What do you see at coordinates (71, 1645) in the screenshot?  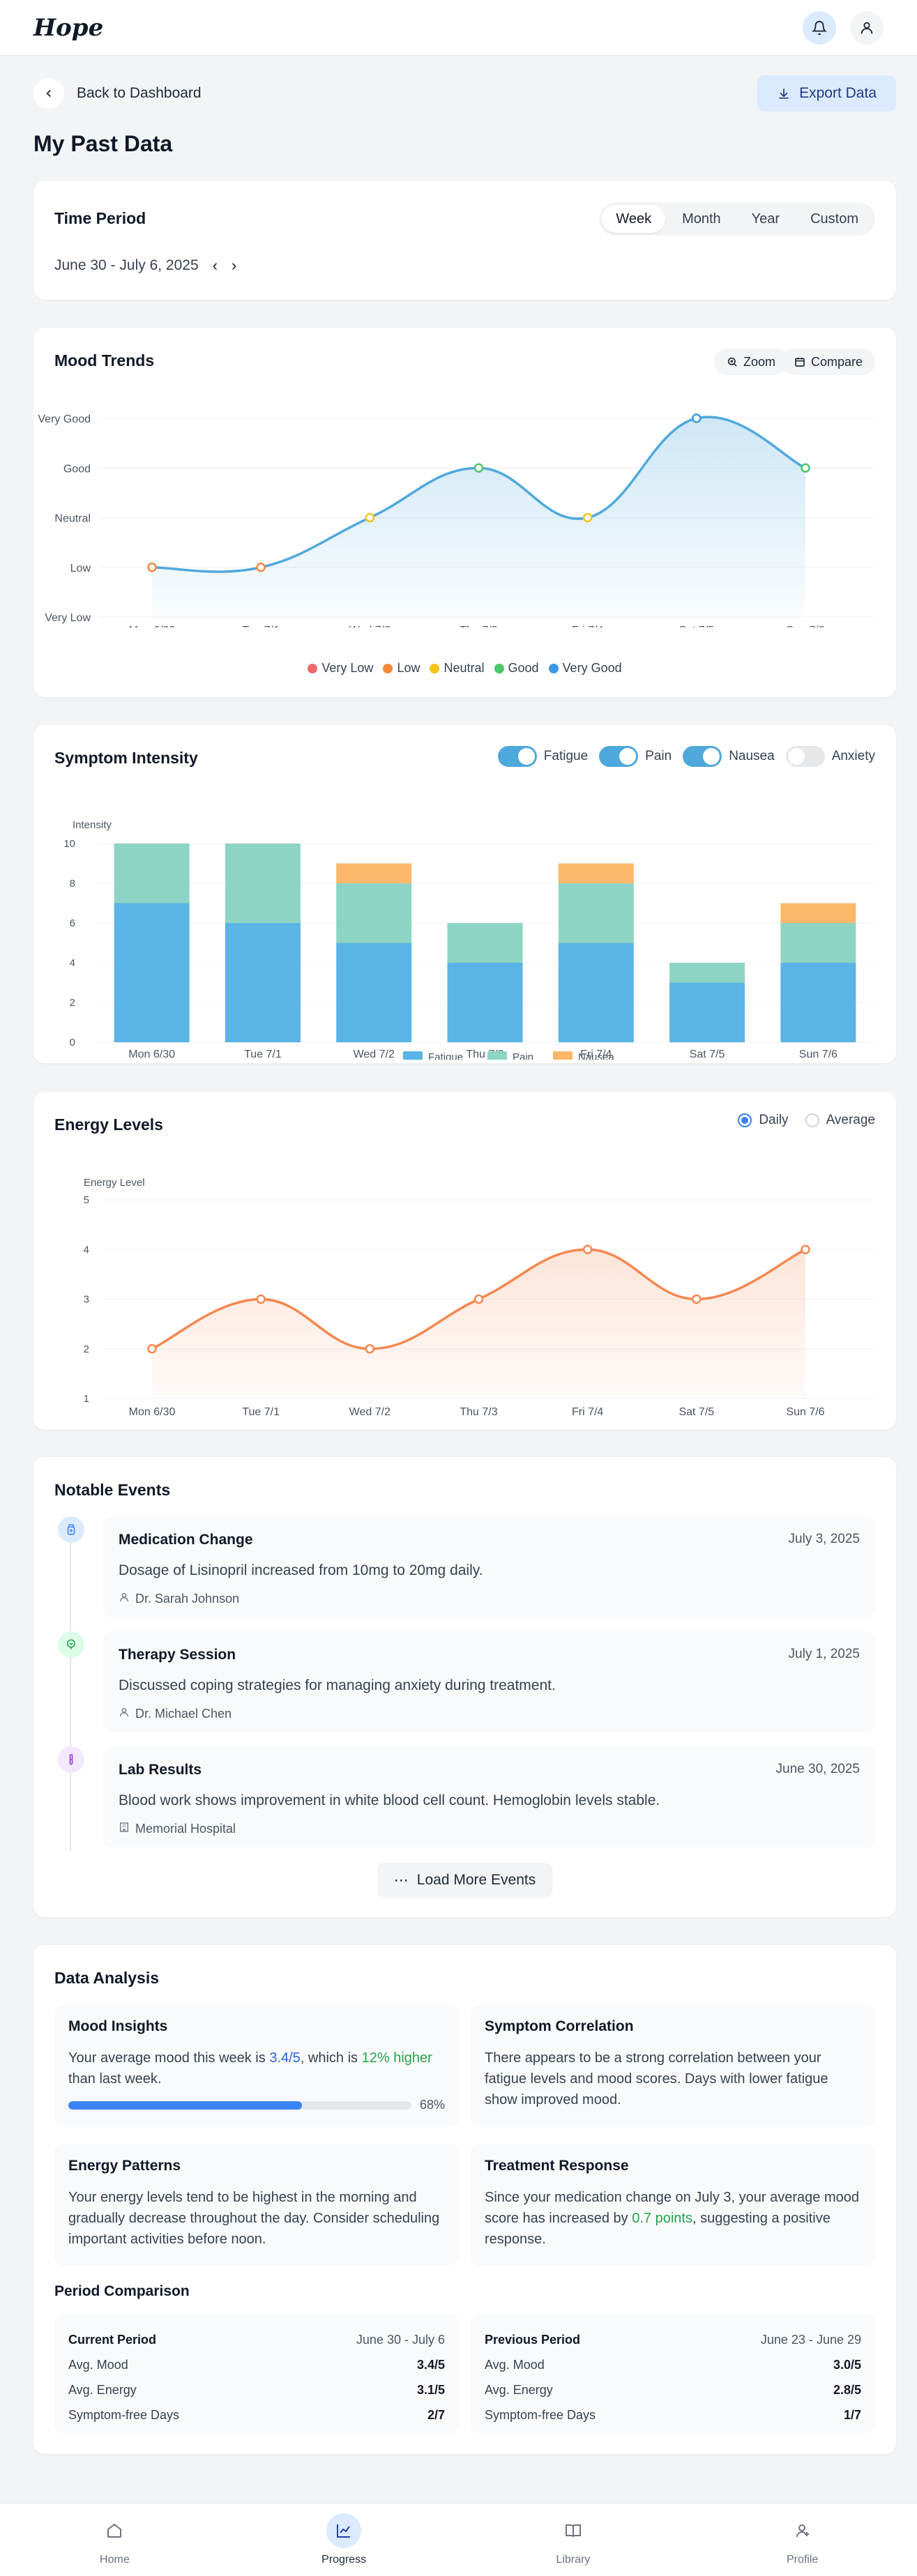 I see `brain-icon` at bounding box center [71, 1645].